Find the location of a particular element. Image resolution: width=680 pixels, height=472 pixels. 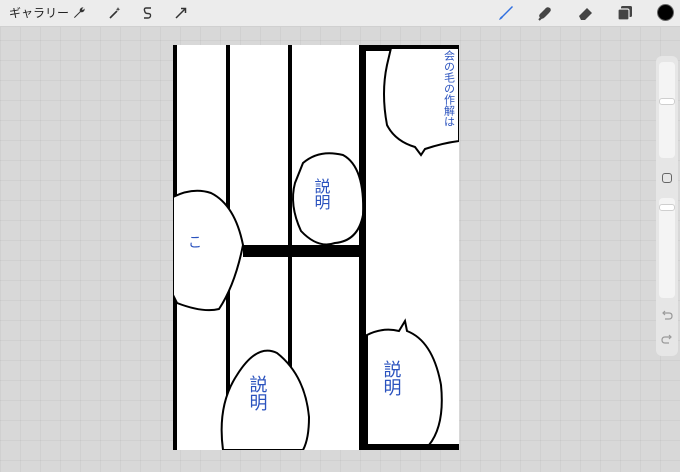

handwritten-bottom-left: 説明 is located at coordinates (257, 393).